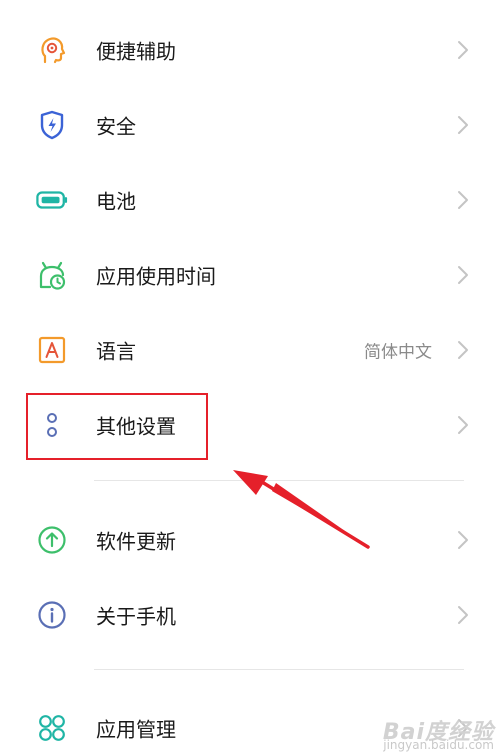 The width and height of the screenshot is (500, 756). What do you see at coordinates (250, 539) in the screenshot?
I see `settings-item-software-update: 软件更新` at bounding box center [250, 539].